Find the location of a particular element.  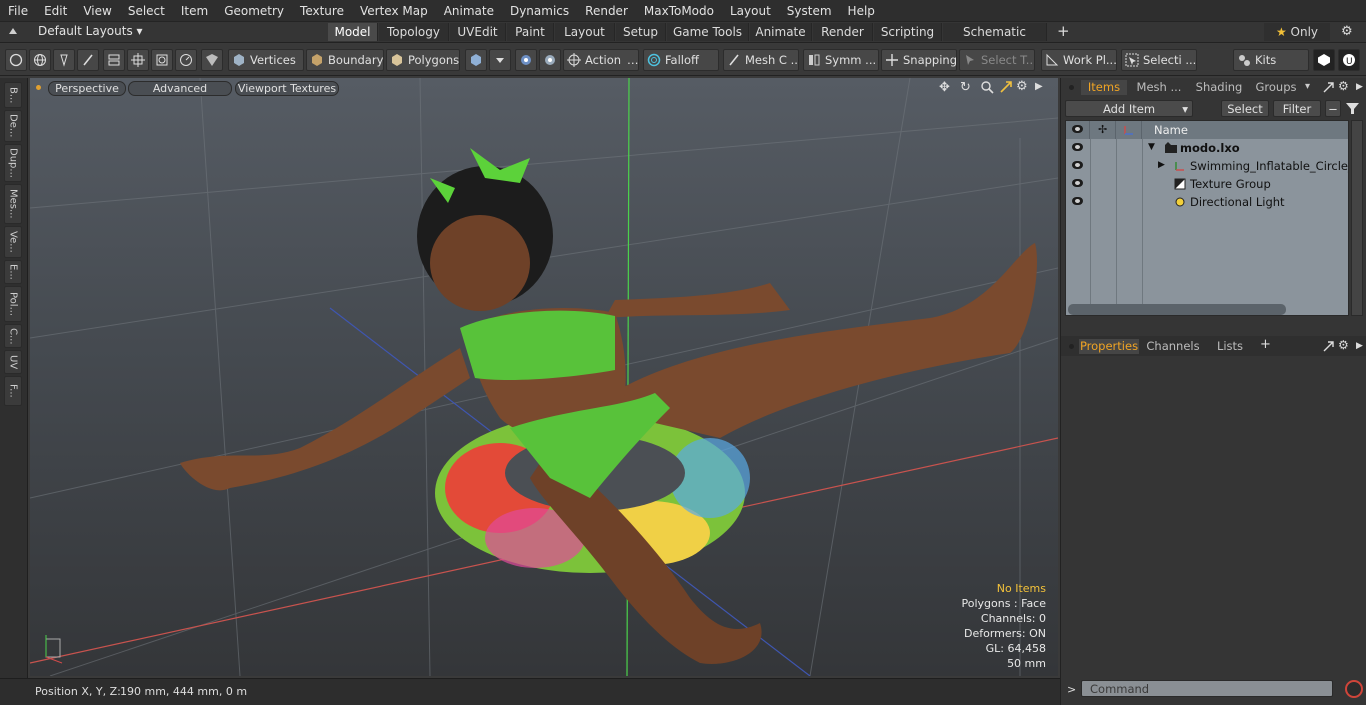

menu-help: Help is located at coordinates (861, 11).